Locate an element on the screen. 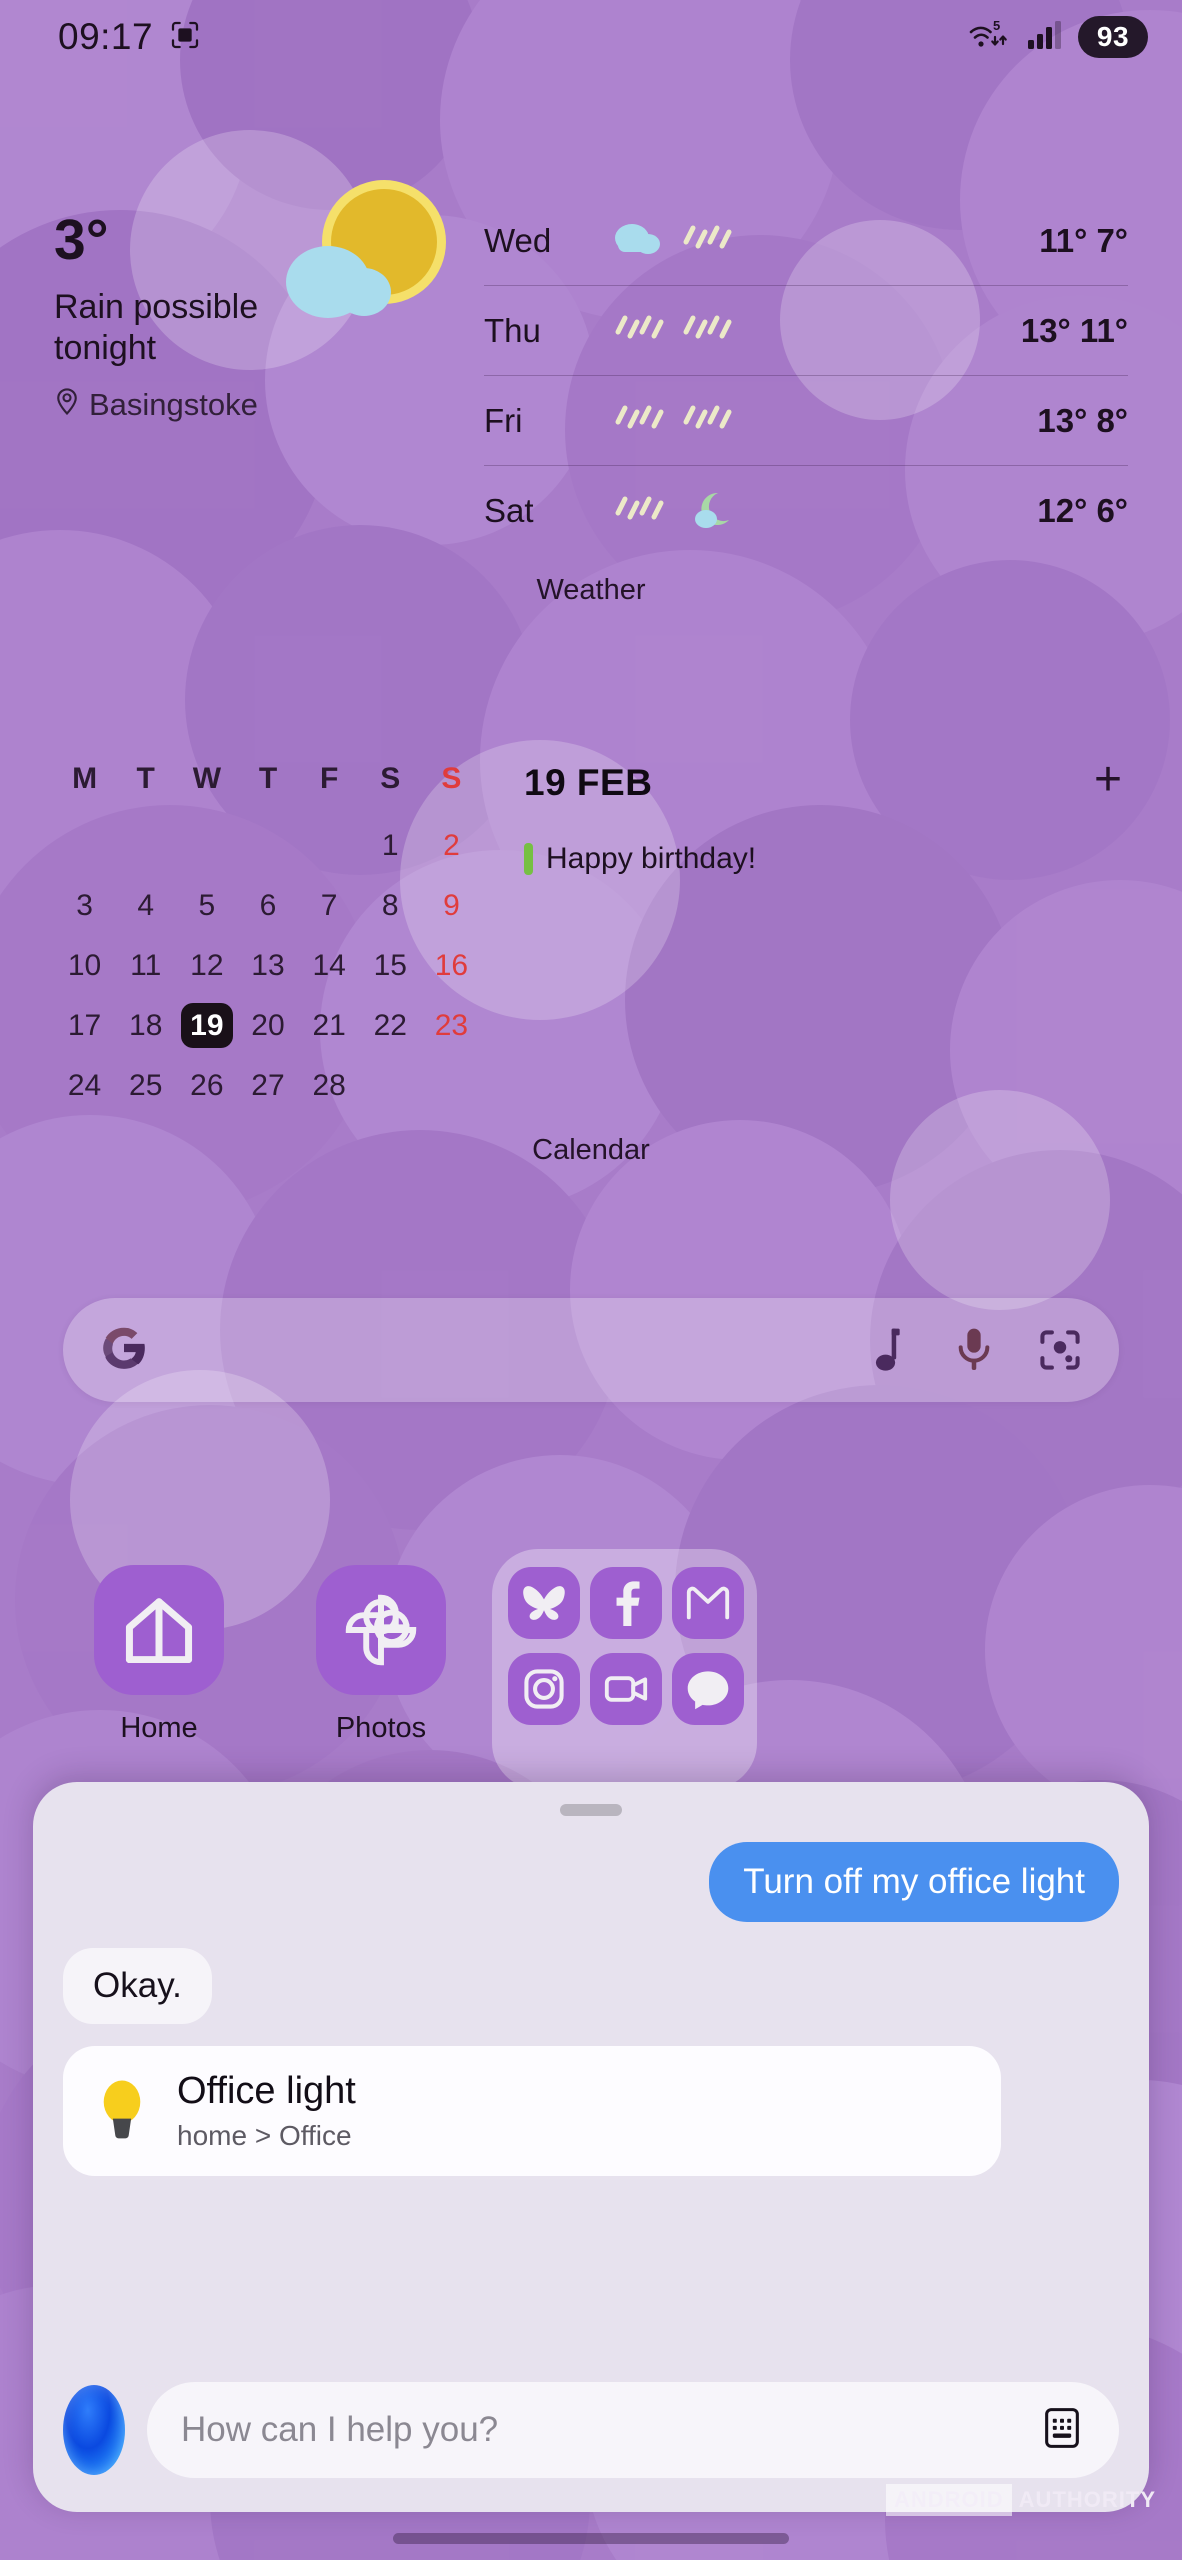  location-pin-icon is located at coordinates (67, 405).